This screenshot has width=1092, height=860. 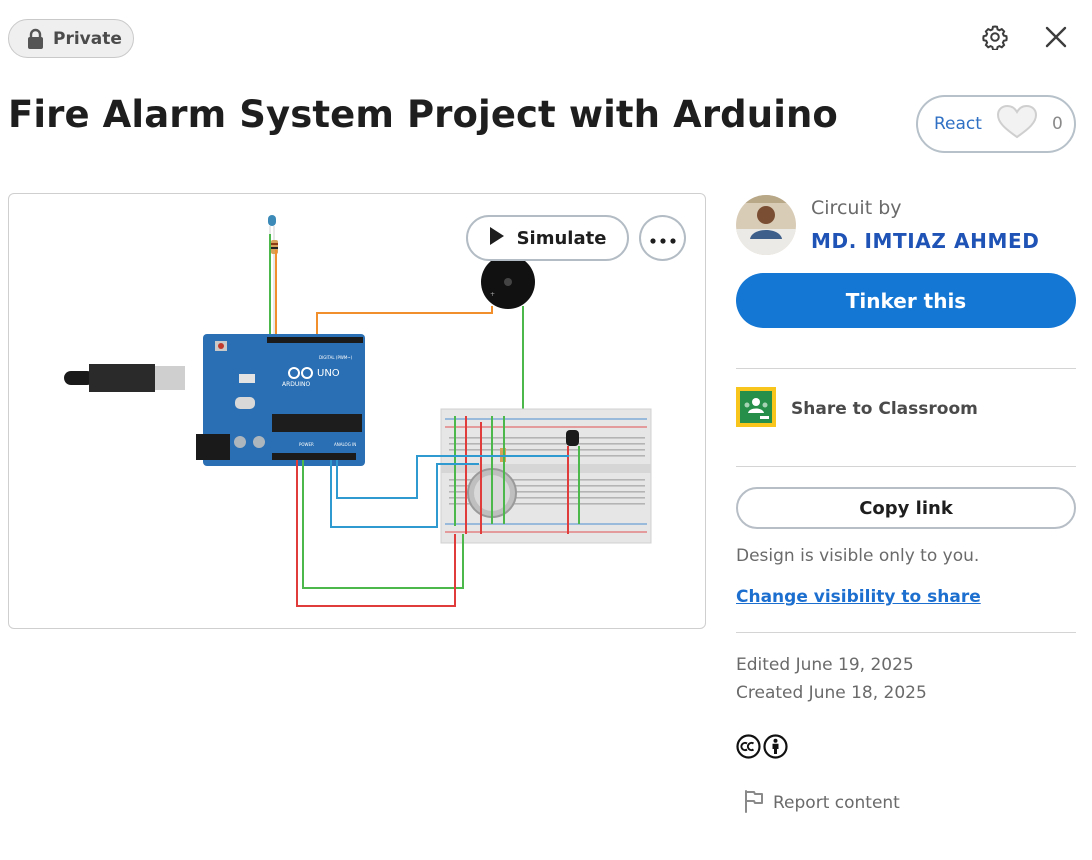 I want to click on lock-icon, so click(x=35, y=39).